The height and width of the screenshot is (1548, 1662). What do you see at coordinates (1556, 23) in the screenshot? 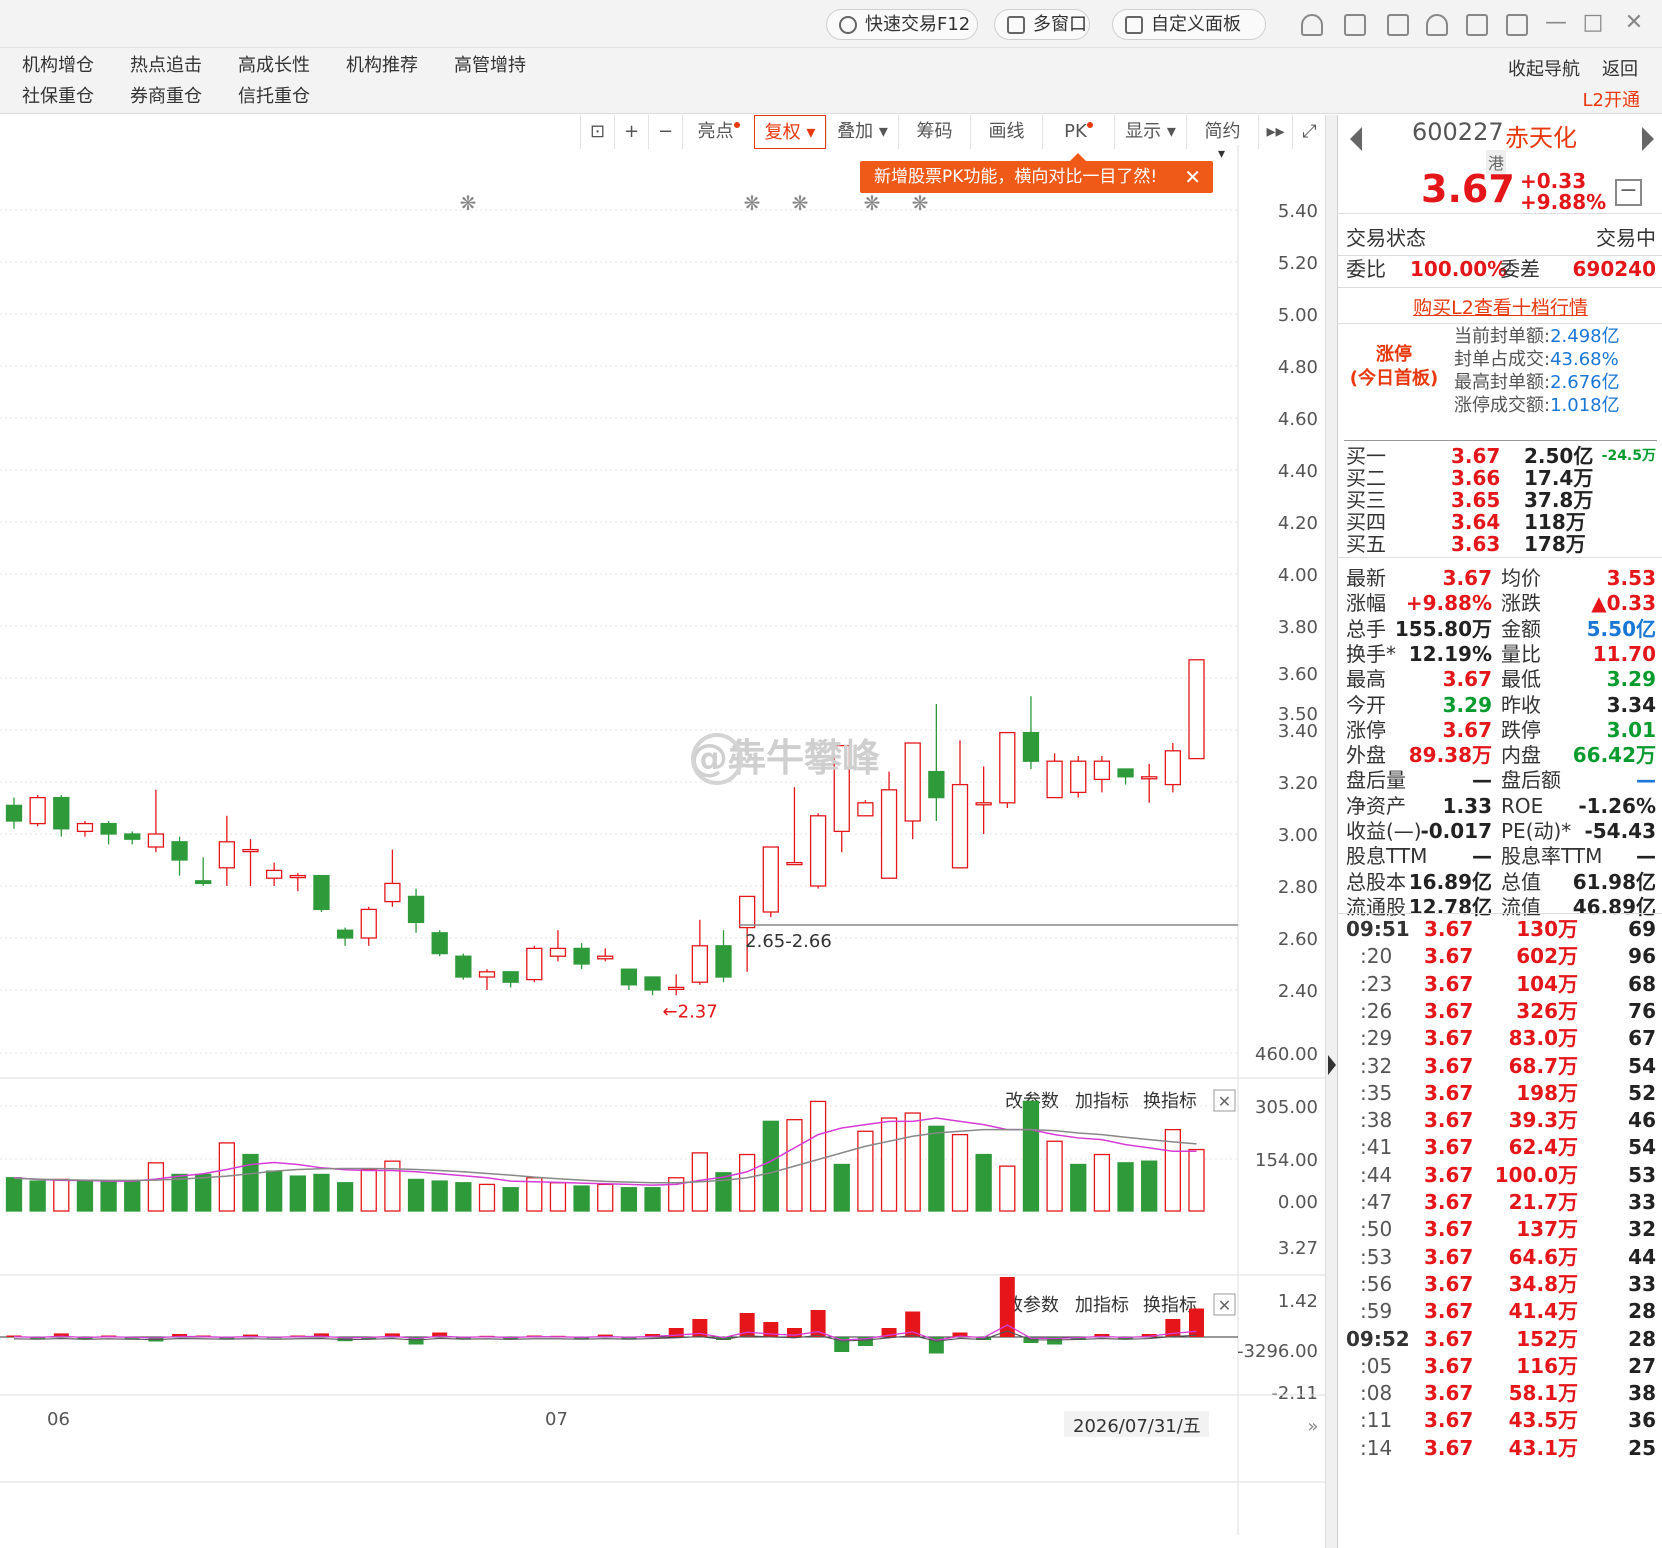
I see `minimize-icon: —` at bounding box center [1556, 23].